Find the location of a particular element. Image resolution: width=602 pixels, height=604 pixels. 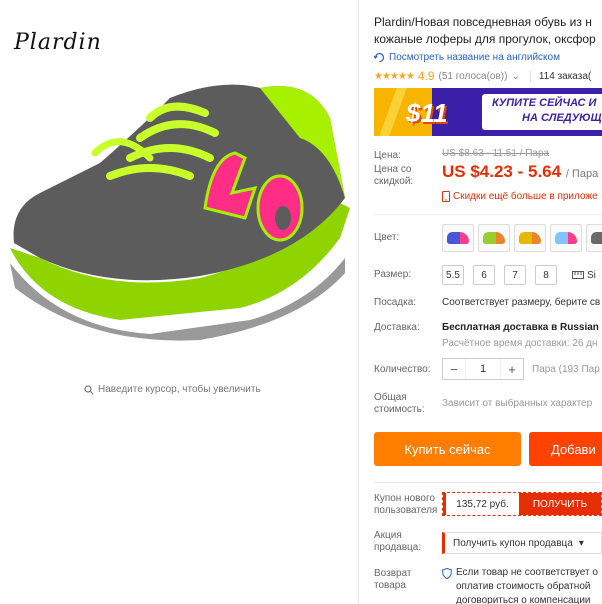

search-icon is located at coordinates (89, 389).